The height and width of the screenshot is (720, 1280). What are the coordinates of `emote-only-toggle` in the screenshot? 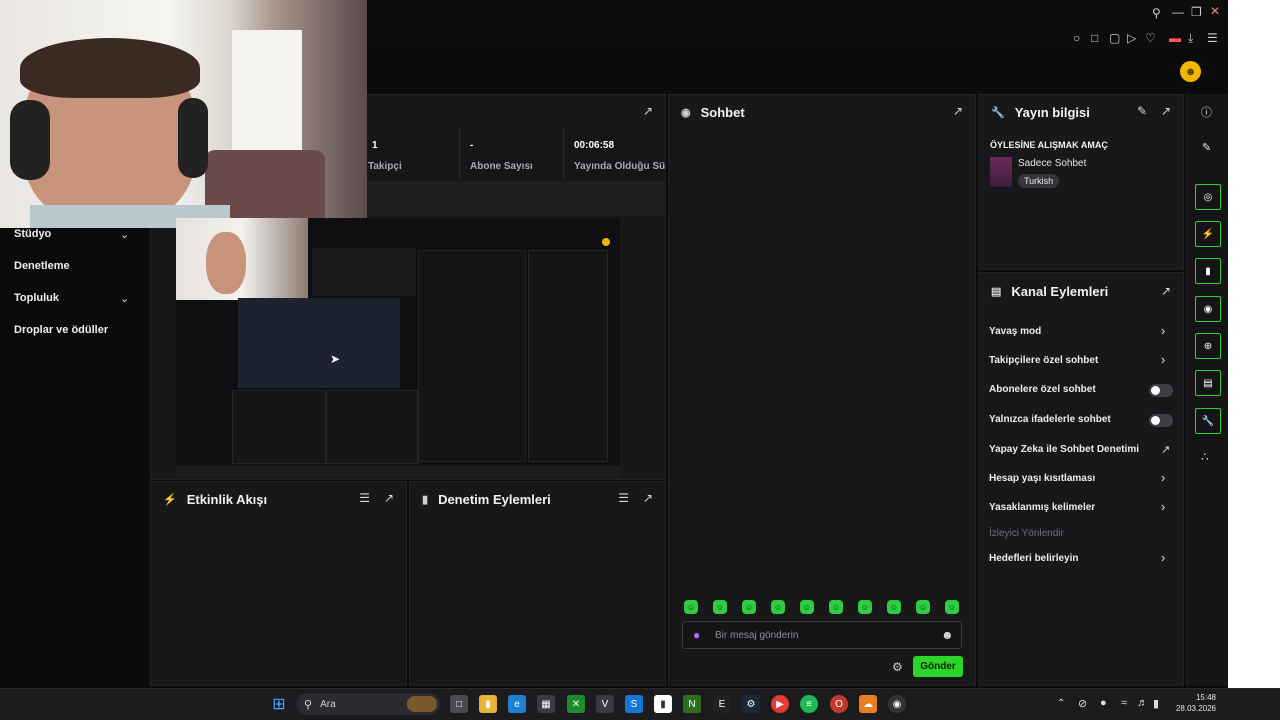 It's located at (1161, 420).